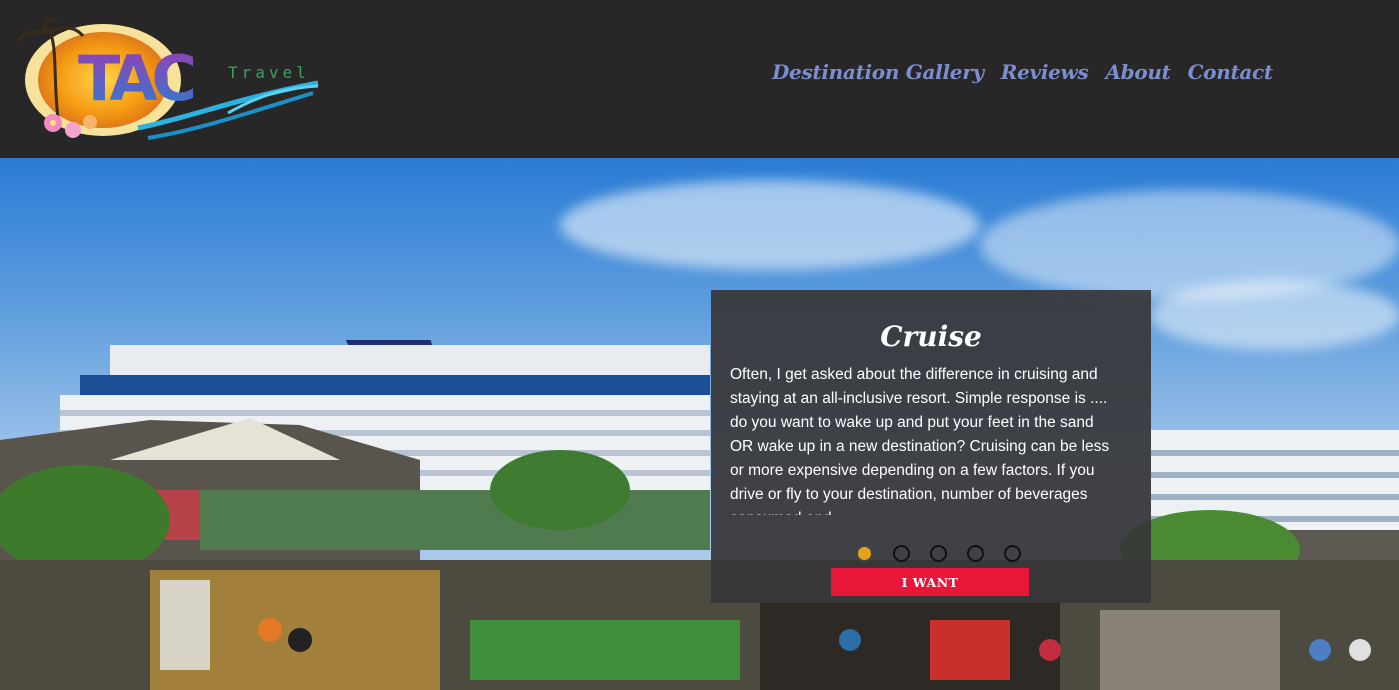  Describe the element at coordinates (1137, 72) in the screenshot. I see `nav-about: About` at that location.